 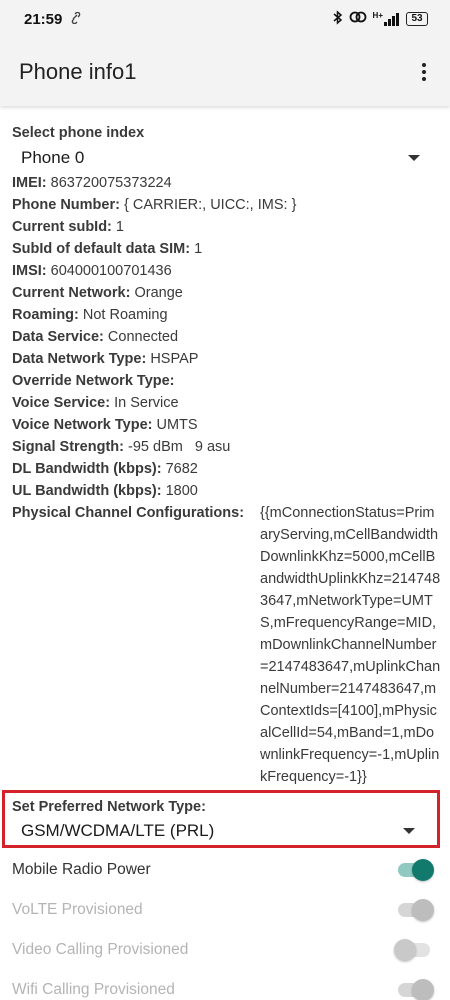 What do you see at coordinates (78, 71) in the screenshot?
I see `page-title: Phone info1` at bounding box center [78, 71].